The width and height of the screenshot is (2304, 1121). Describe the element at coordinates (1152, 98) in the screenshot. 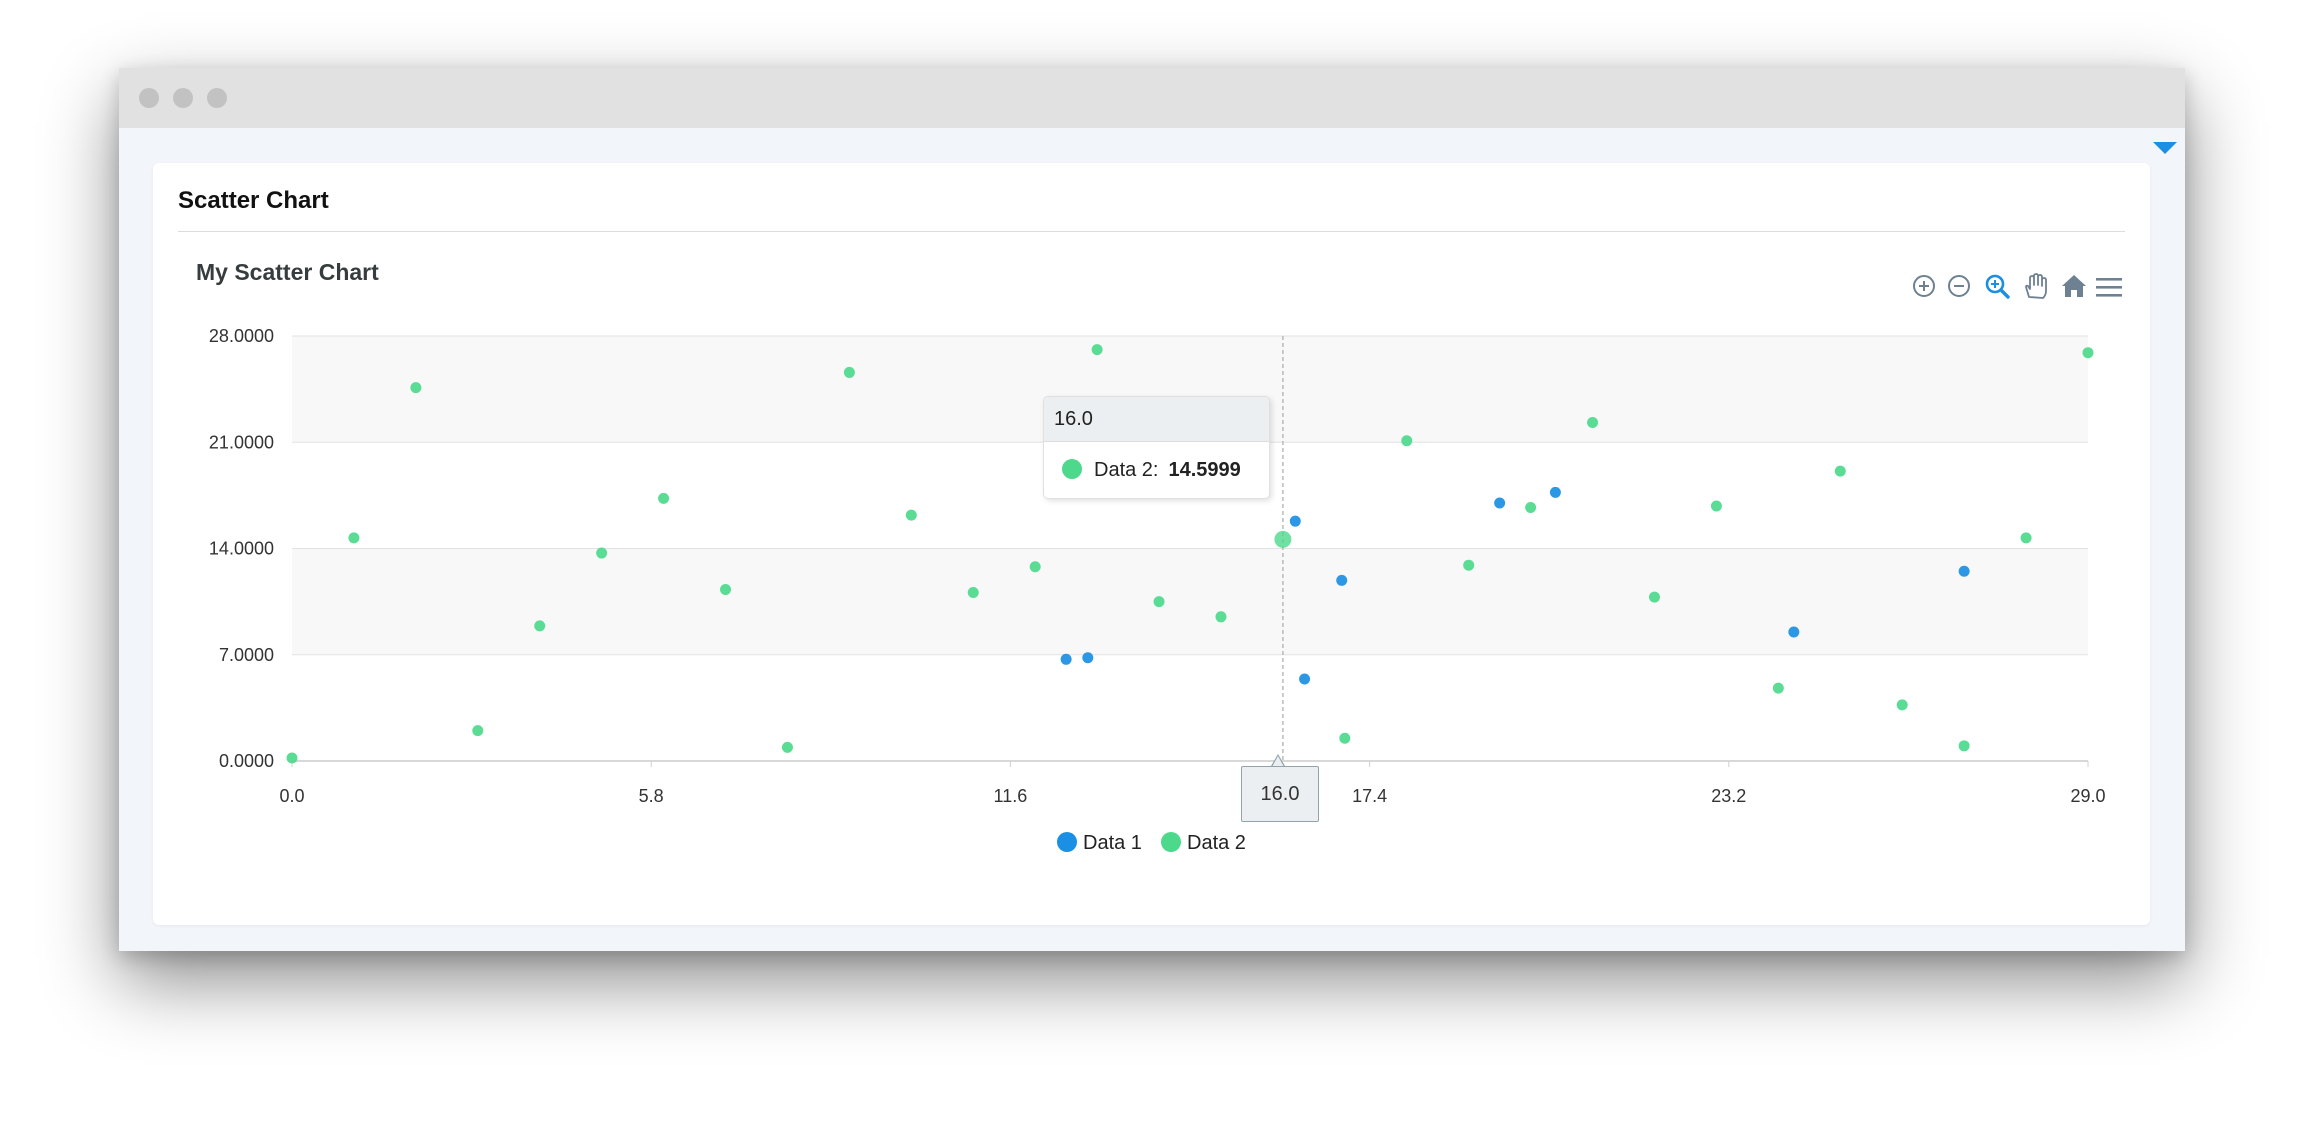

I see `window-titlebar` at that location.